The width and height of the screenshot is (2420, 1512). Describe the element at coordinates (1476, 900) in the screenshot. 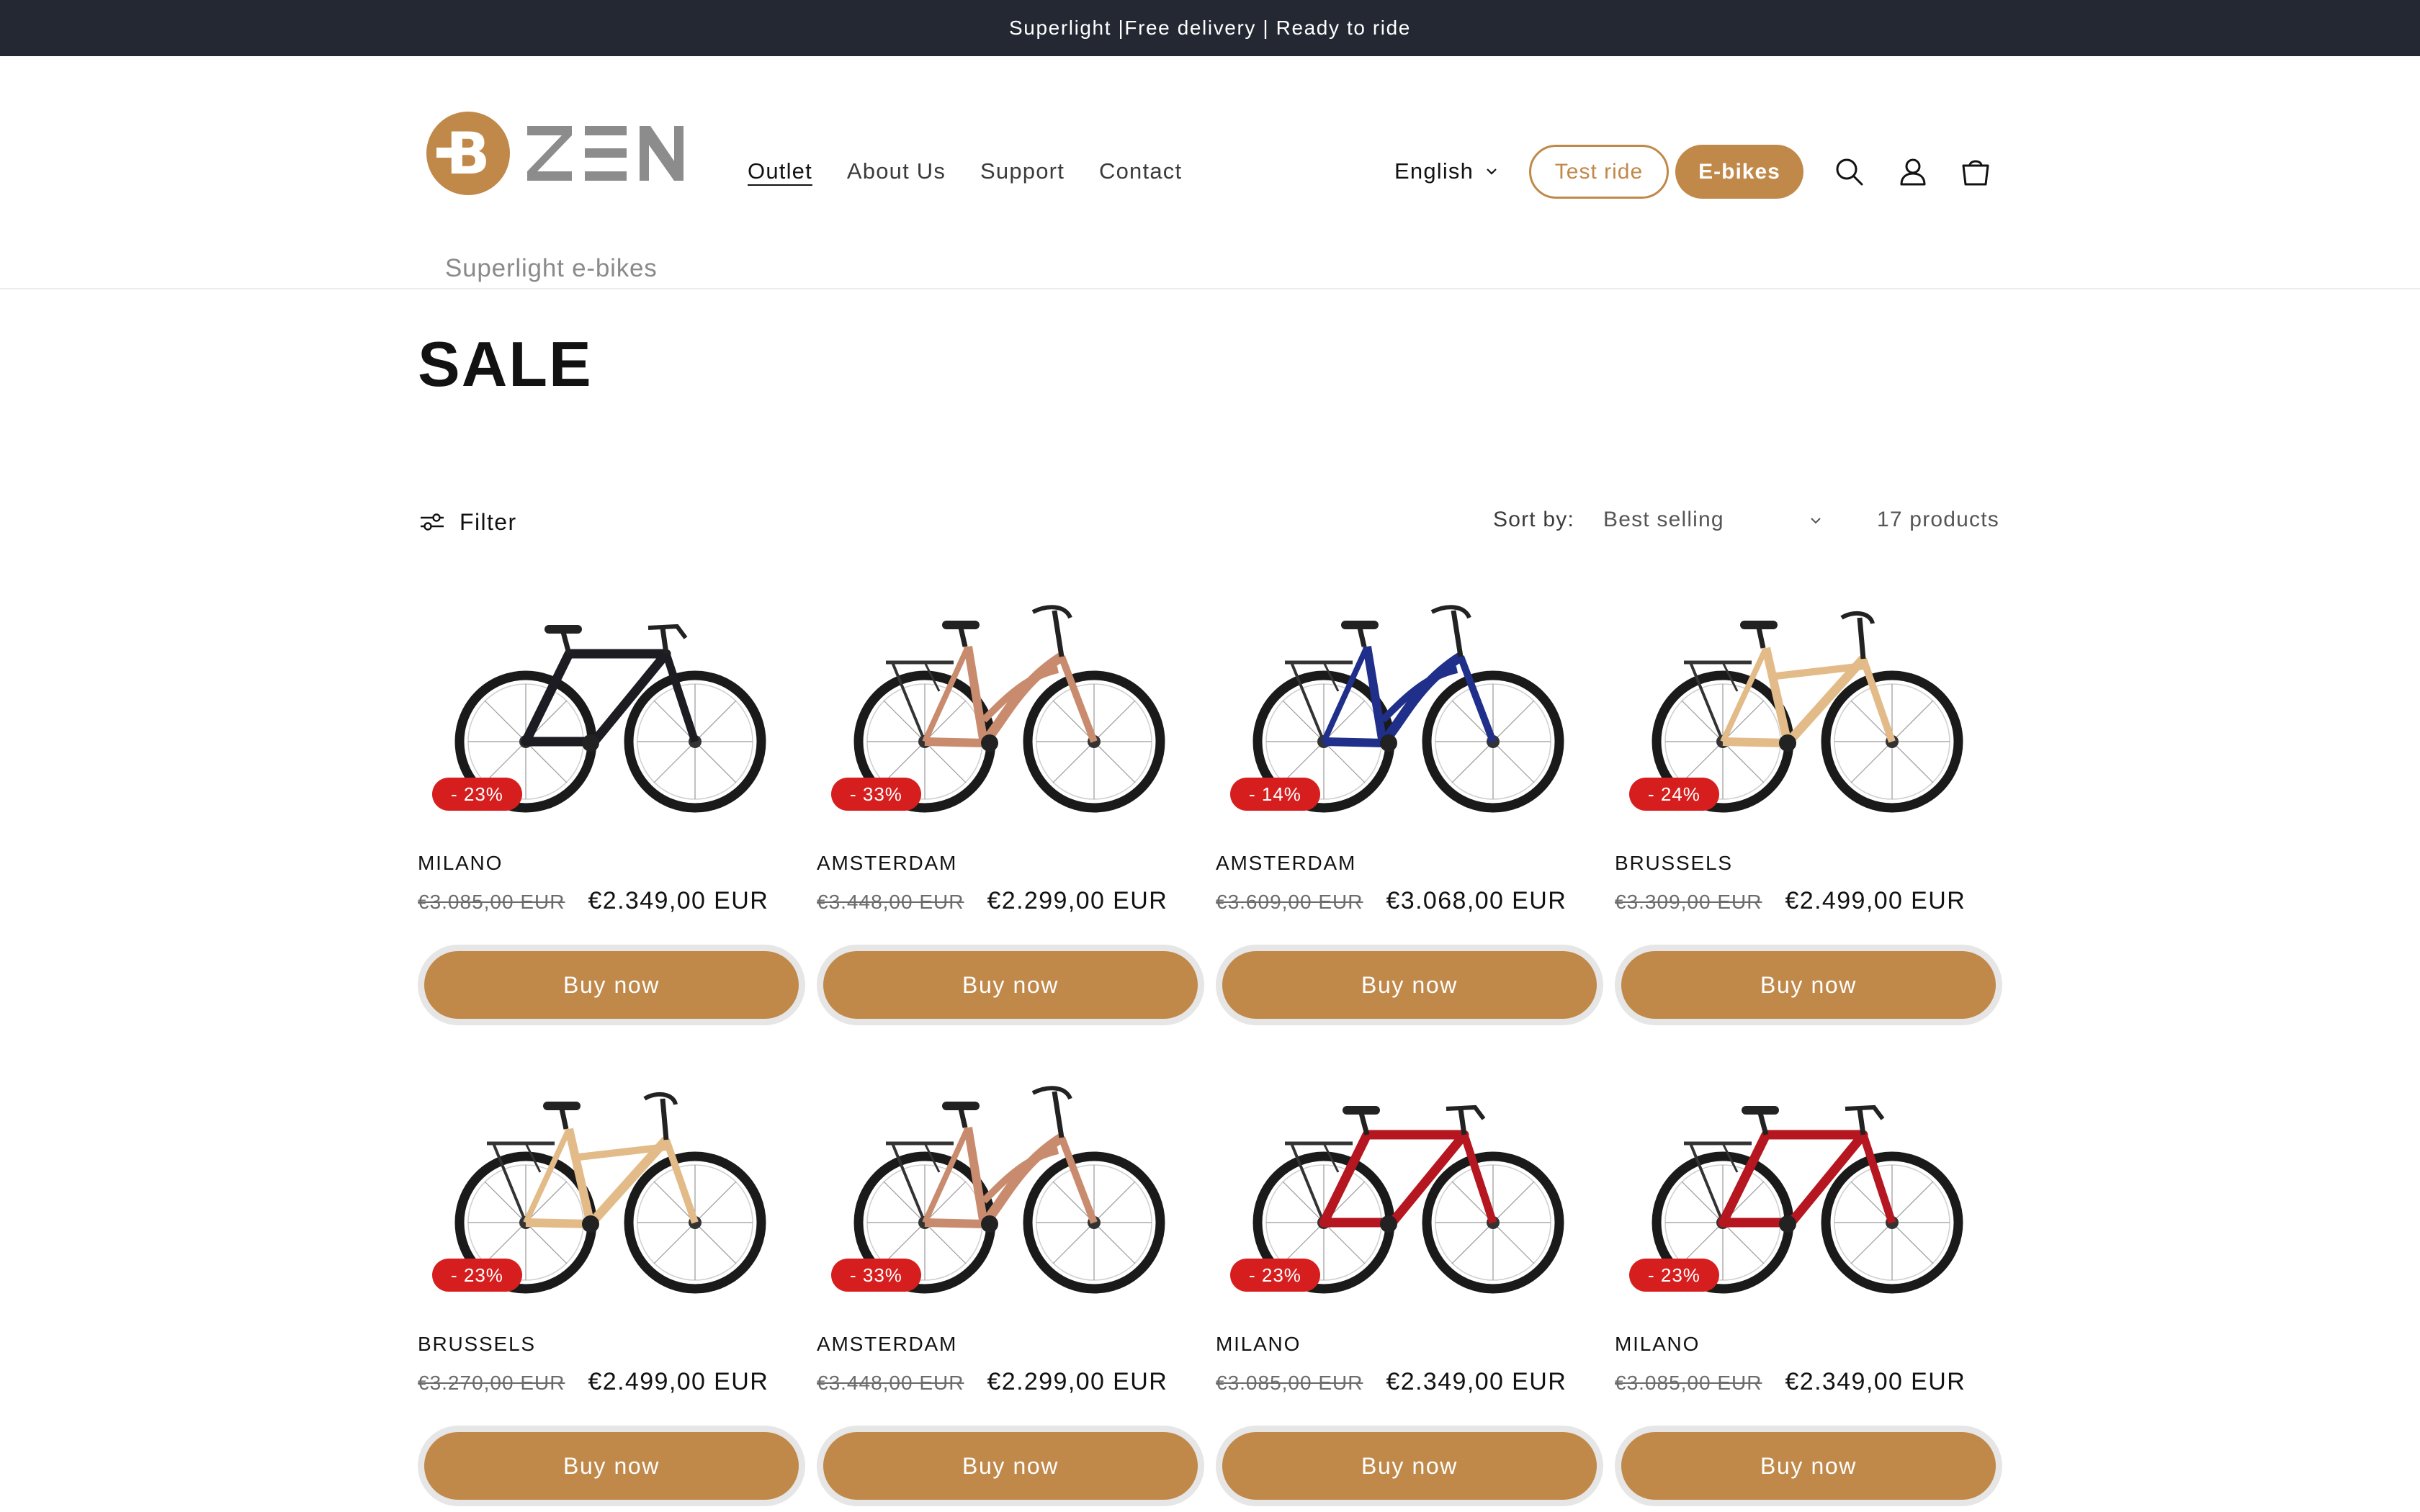

I see `sale-price: €3.068,00 EUR` at that location.